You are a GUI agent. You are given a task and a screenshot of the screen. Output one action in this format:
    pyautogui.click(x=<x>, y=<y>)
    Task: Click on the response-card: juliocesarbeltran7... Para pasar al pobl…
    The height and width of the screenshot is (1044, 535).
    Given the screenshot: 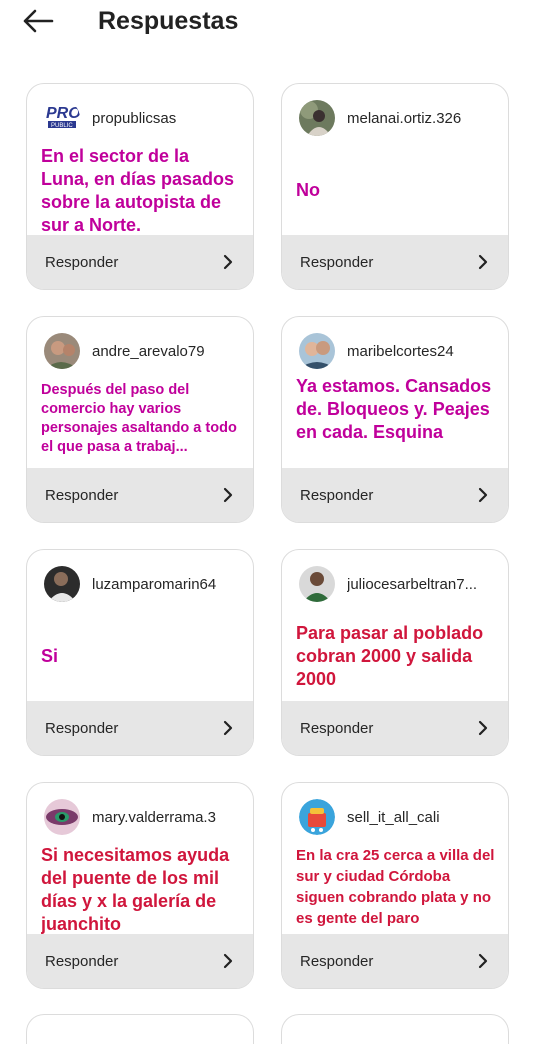 What is the action you would take?
    pyautogui.click(x=395, y=652)
    